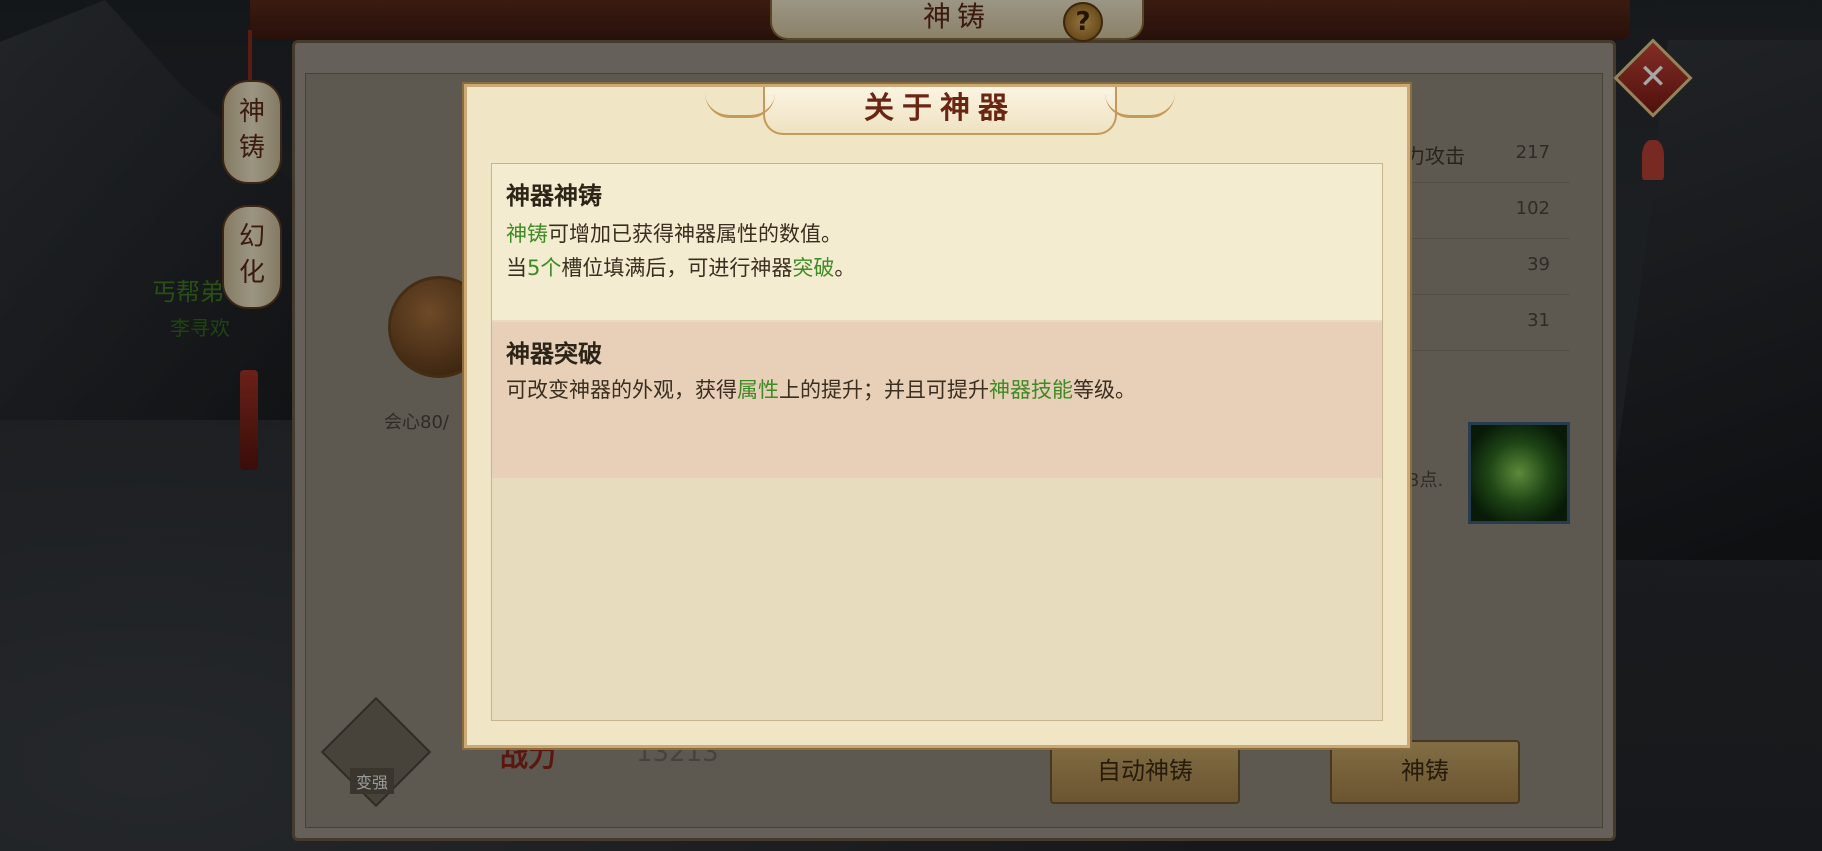  I want to click on highlight-text: 属性, so click(758, 390).